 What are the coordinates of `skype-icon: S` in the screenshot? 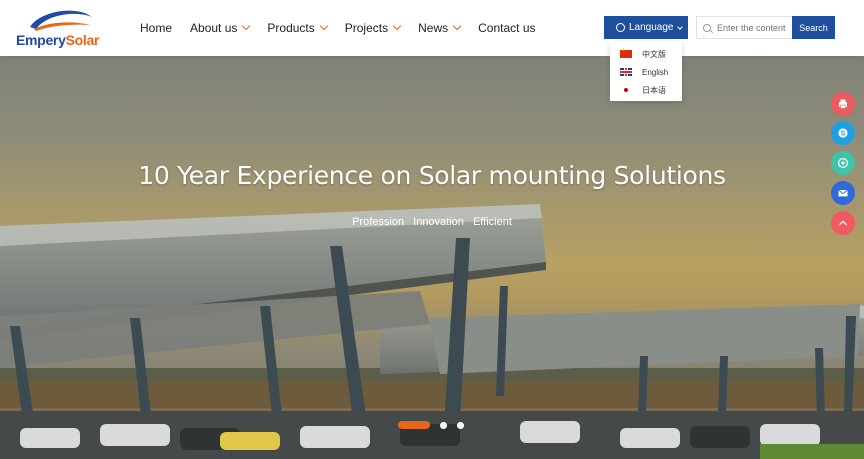 It's located at (843, 133).